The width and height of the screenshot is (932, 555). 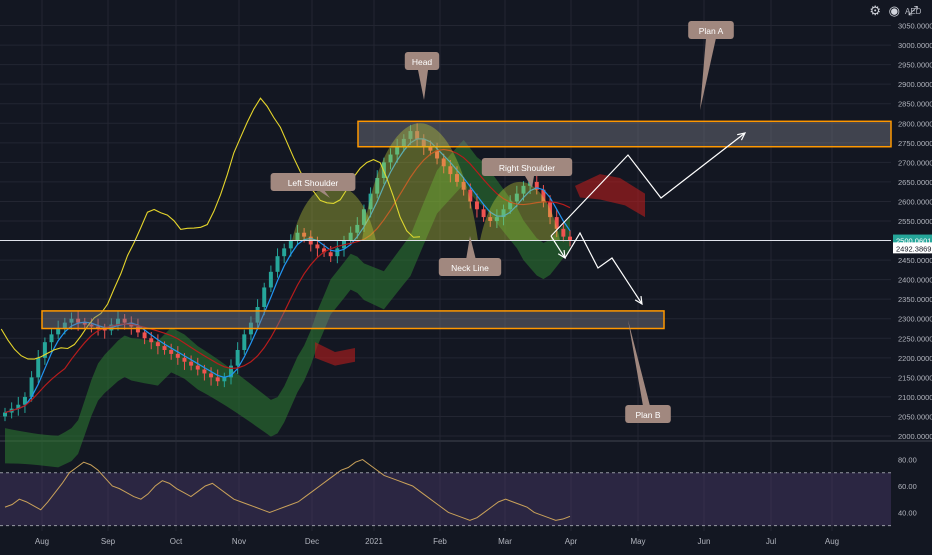 What do you see at coordinates (907, 460) in the screenshot?
I see `rsi-tick-label: 80.00` at bounding box center [907, 460].